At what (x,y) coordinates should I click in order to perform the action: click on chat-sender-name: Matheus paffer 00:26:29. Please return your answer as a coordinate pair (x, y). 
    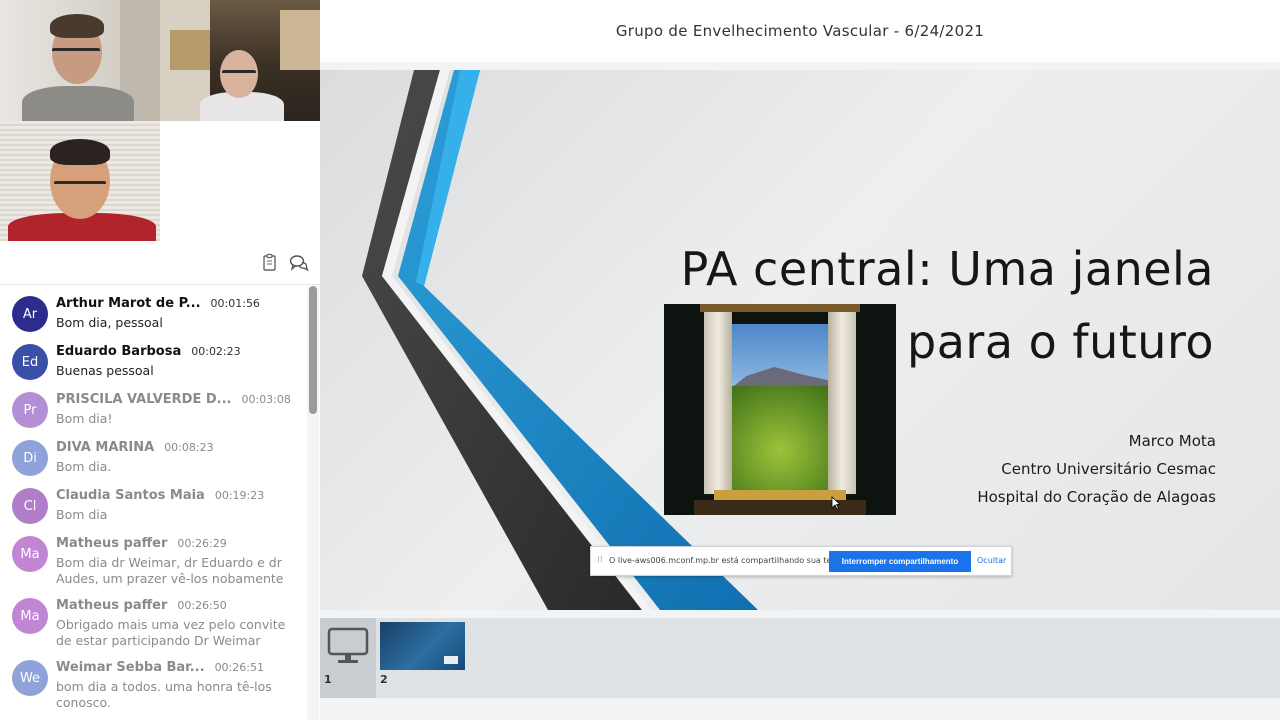
    Looking at the image, I should click on (141, 543).